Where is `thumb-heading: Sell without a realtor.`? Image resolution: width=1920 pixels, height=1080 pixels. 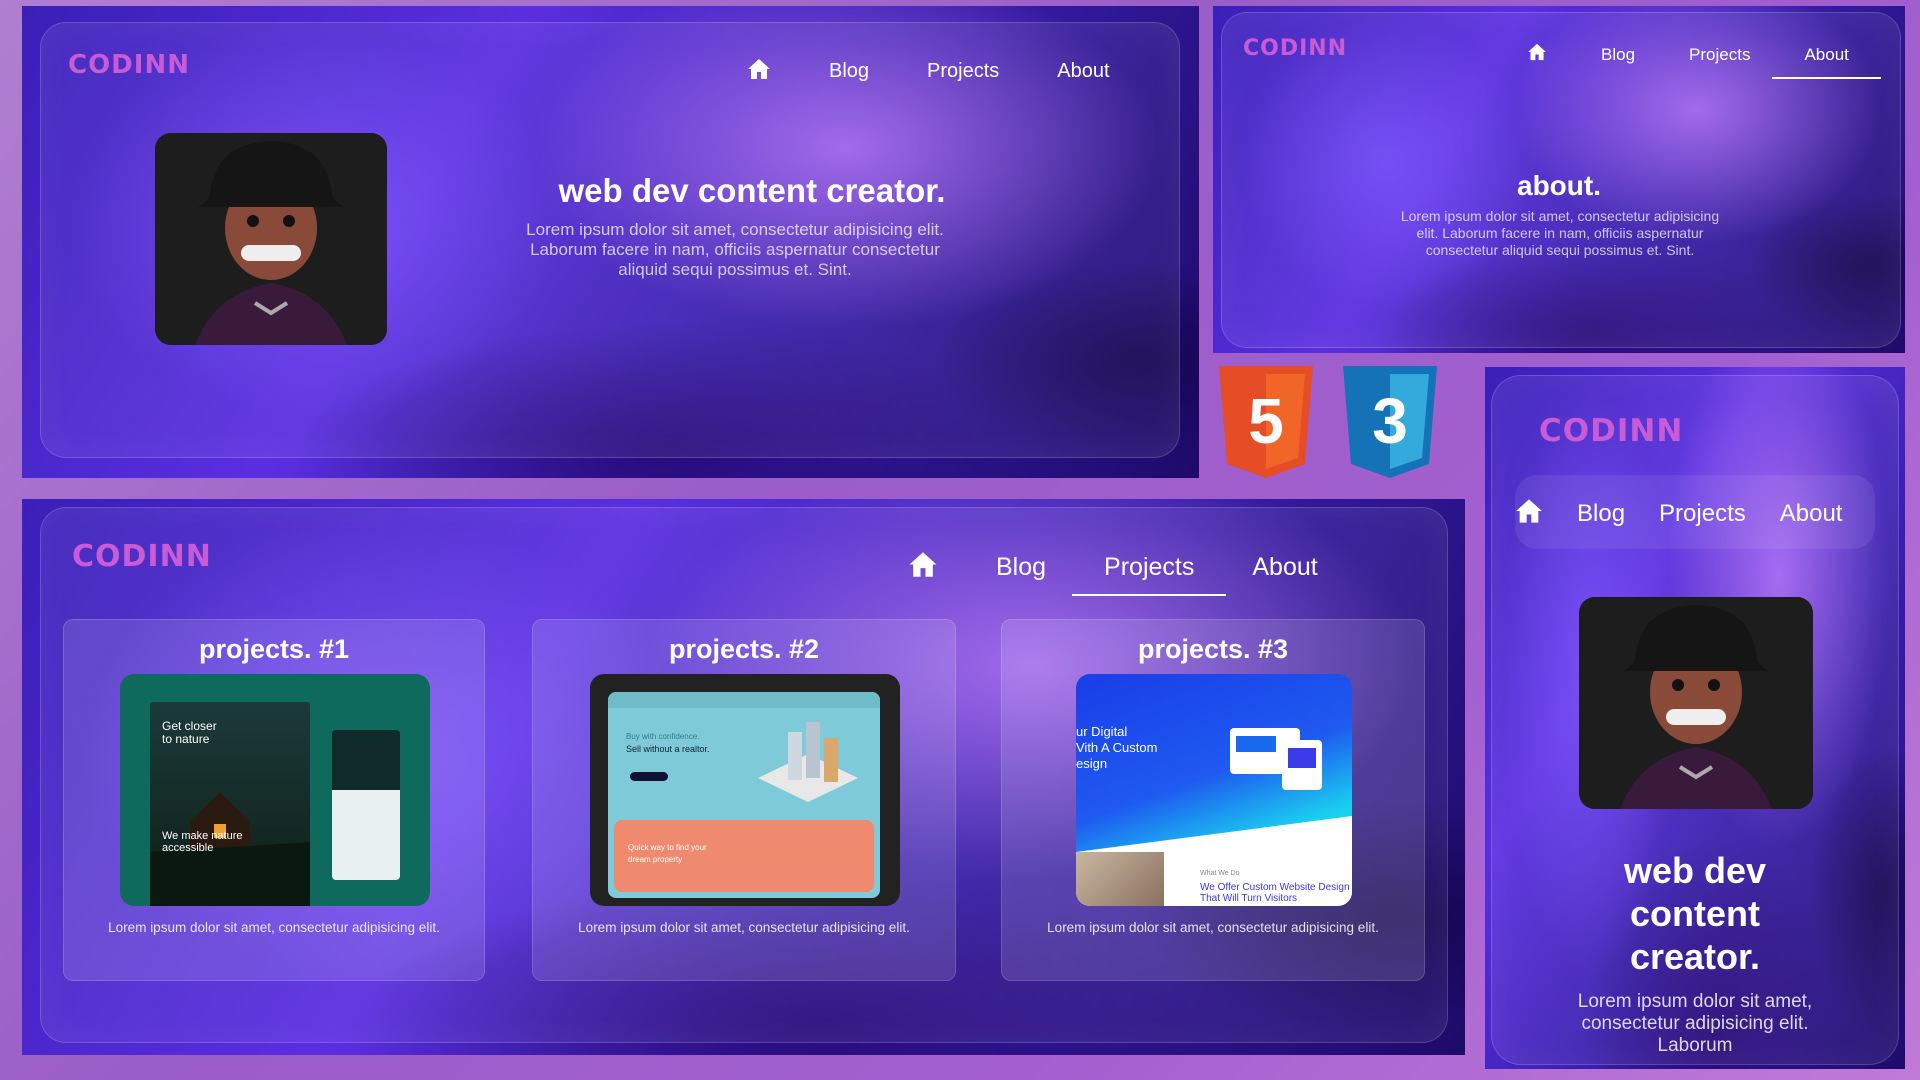 thumb-heading: Sell without a realtor. is located at coordinates (668, 749).